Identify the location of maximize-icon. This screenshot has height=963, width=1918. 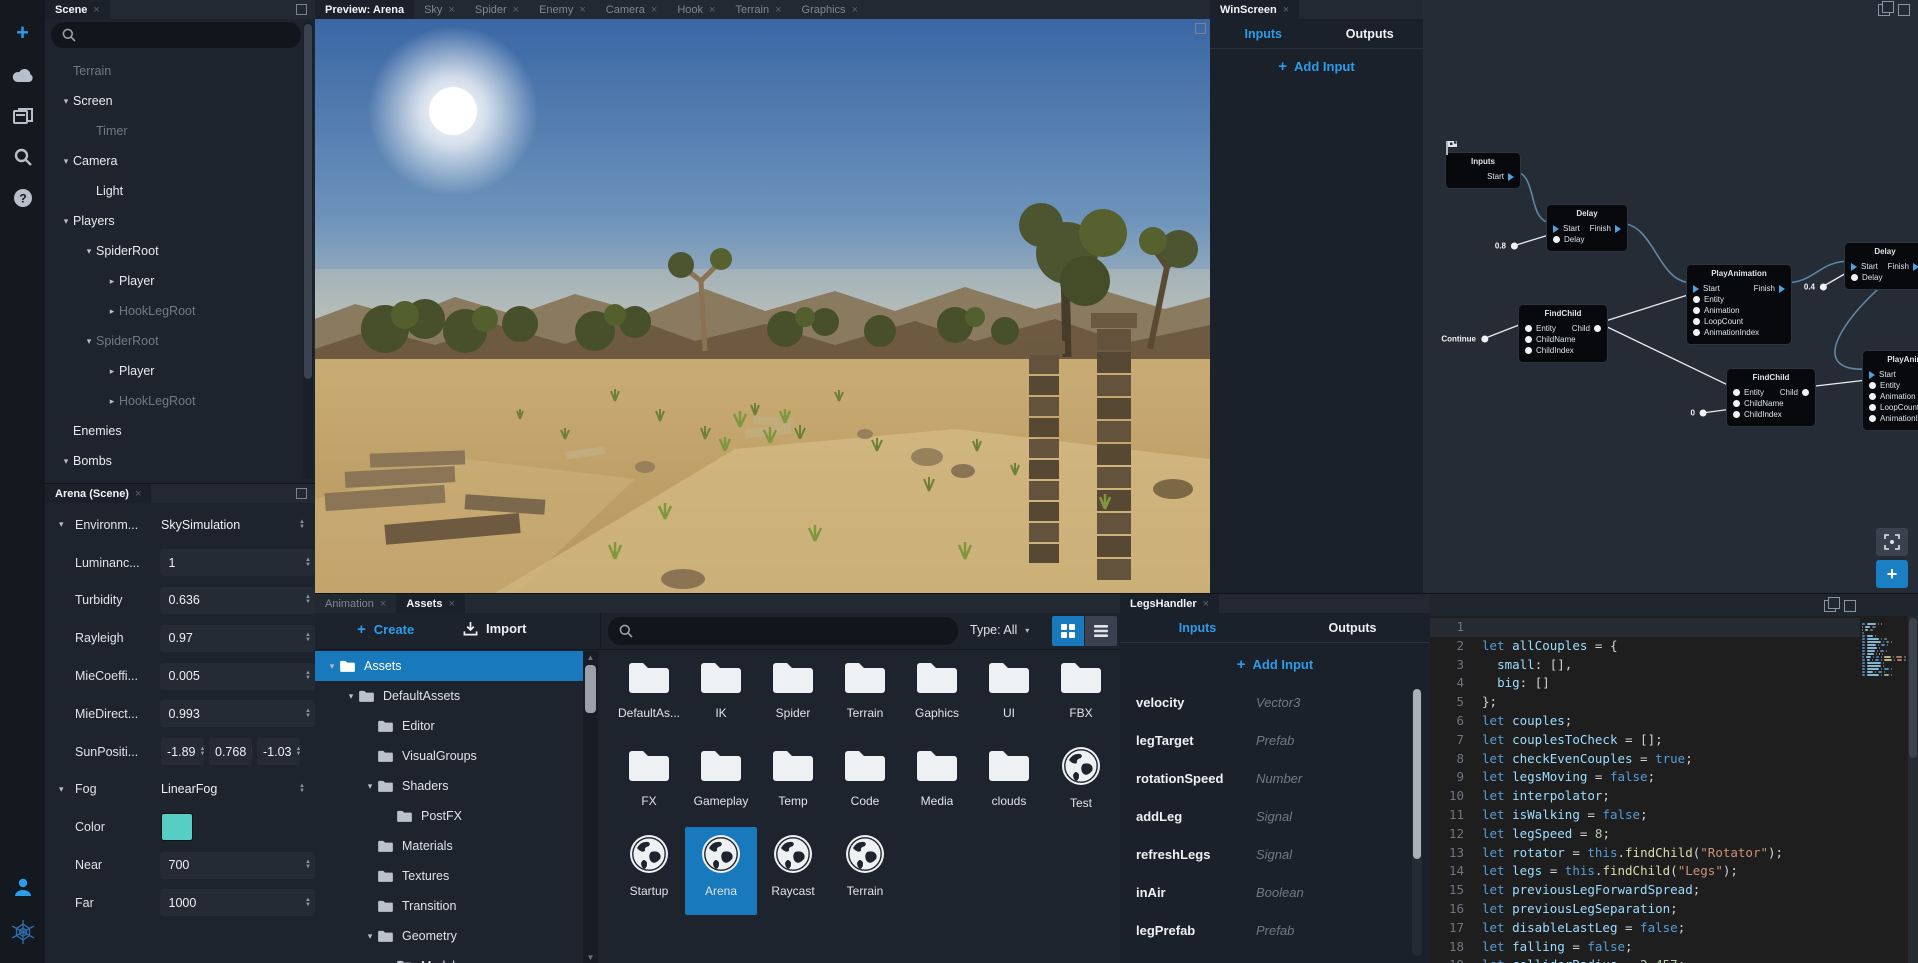
(1850, 606).